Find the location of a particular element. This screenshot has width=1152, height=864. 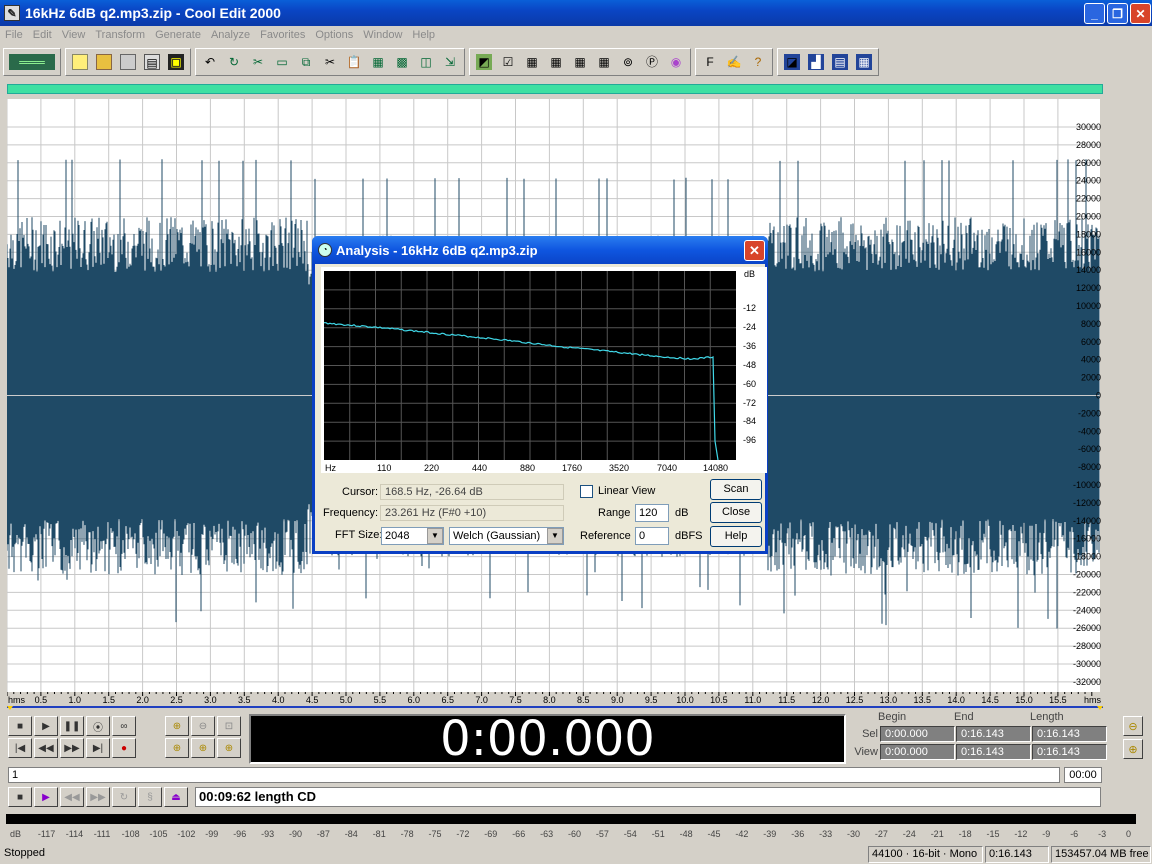

meter-scale-label: -42 is located at coordinates (742, 834).